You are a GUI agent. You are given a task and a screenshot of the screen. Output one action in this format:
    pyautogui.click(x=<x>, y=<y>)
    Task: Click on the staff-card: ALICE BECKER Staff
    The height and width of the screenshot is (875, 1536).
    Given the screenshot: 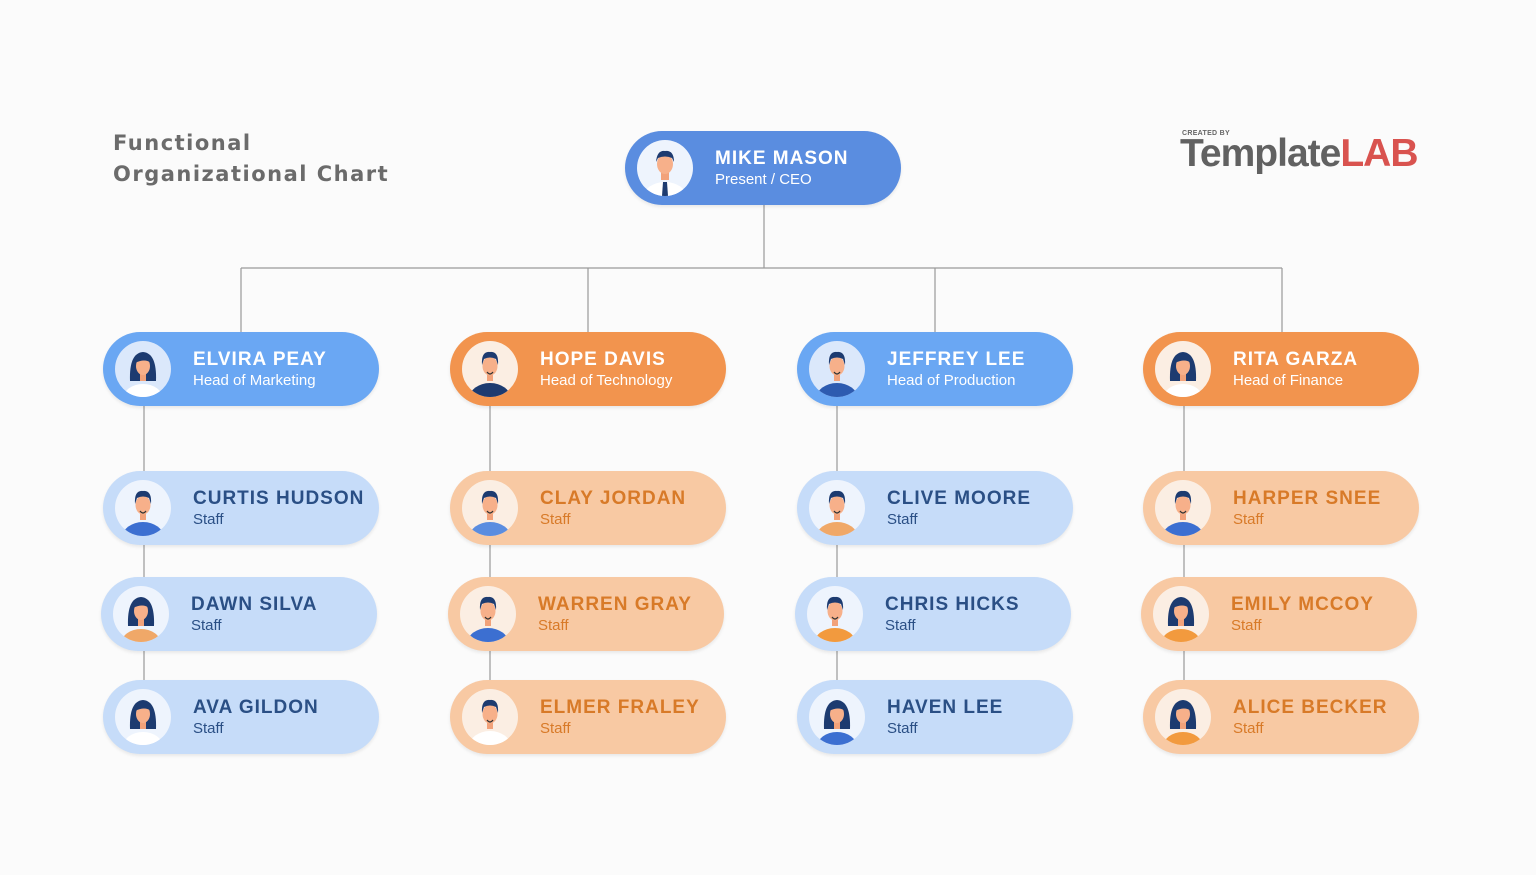 What is the action you would take?
    pyautogui.click(x=1281, y=717)
    